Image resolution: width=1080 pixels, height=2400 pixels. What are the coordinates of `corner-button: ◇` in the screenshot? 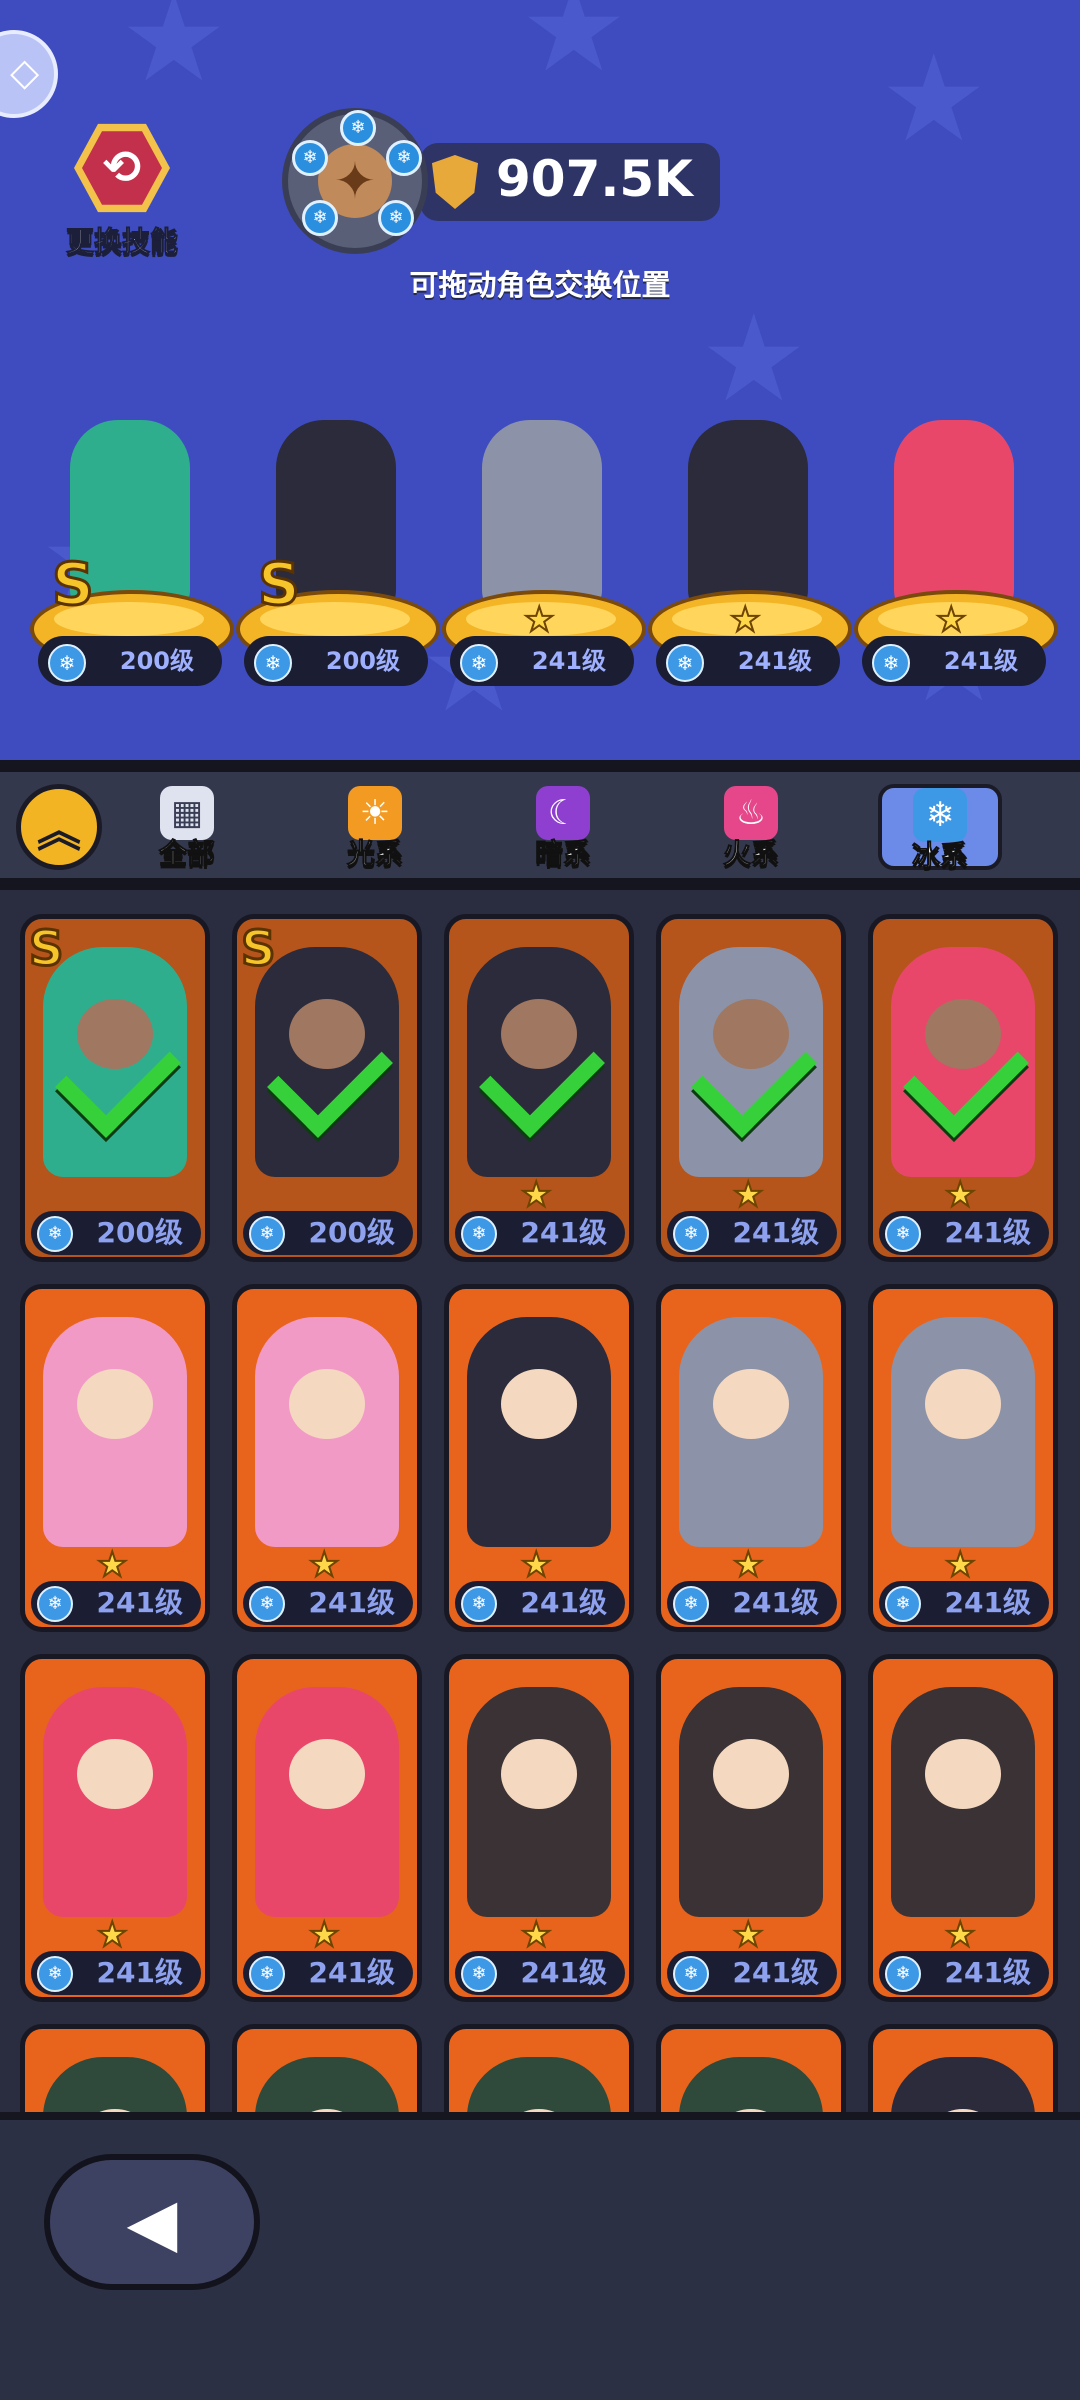 It's located at (29, 74).